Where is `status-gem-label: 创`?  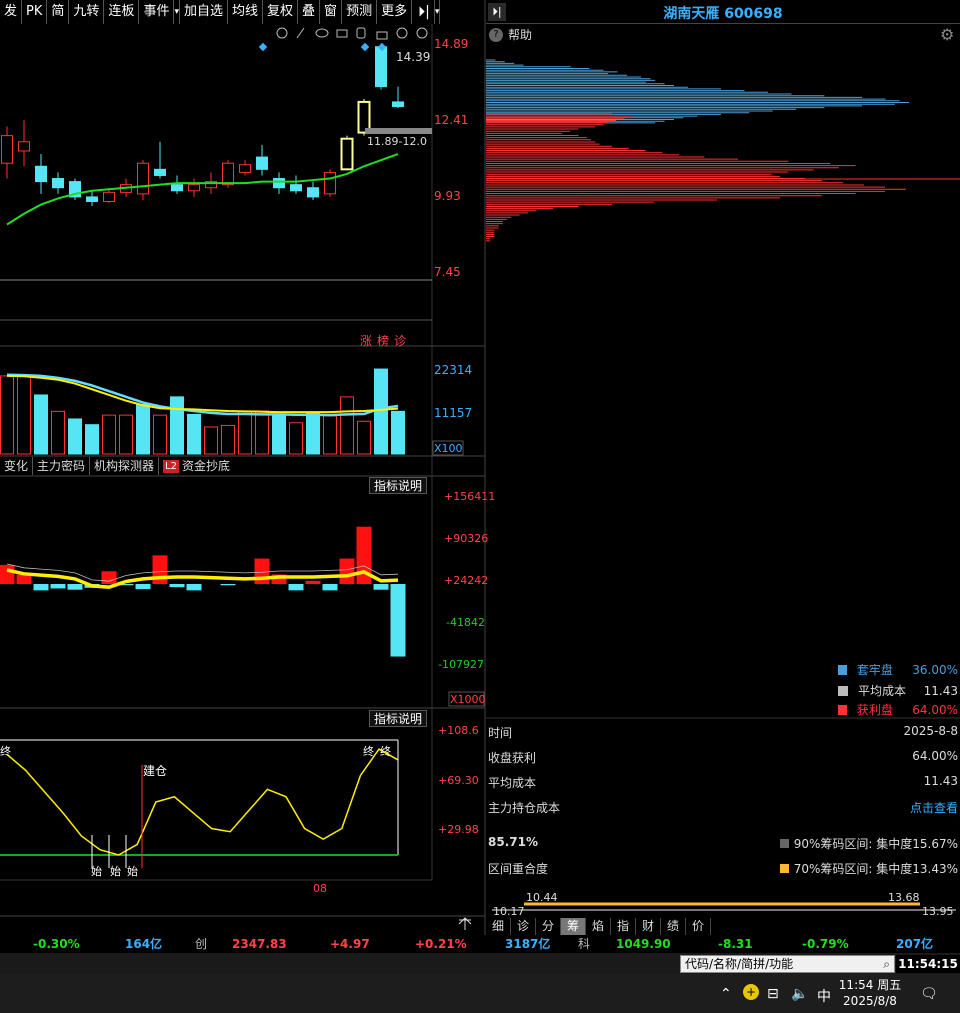 status-gem-label: 创 is located at coordinates (201, 944).